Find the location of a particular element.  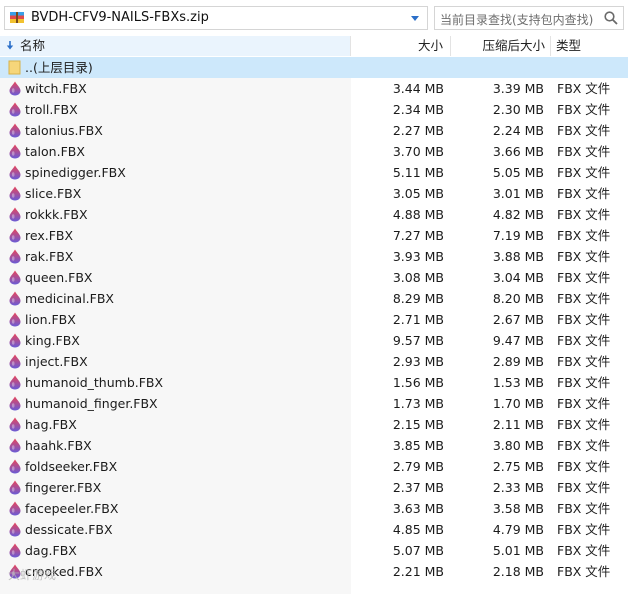

file-row: troll.FBX 2.34 MB 2.30 MB FBX 文件 is located at coordinates (314, 109).